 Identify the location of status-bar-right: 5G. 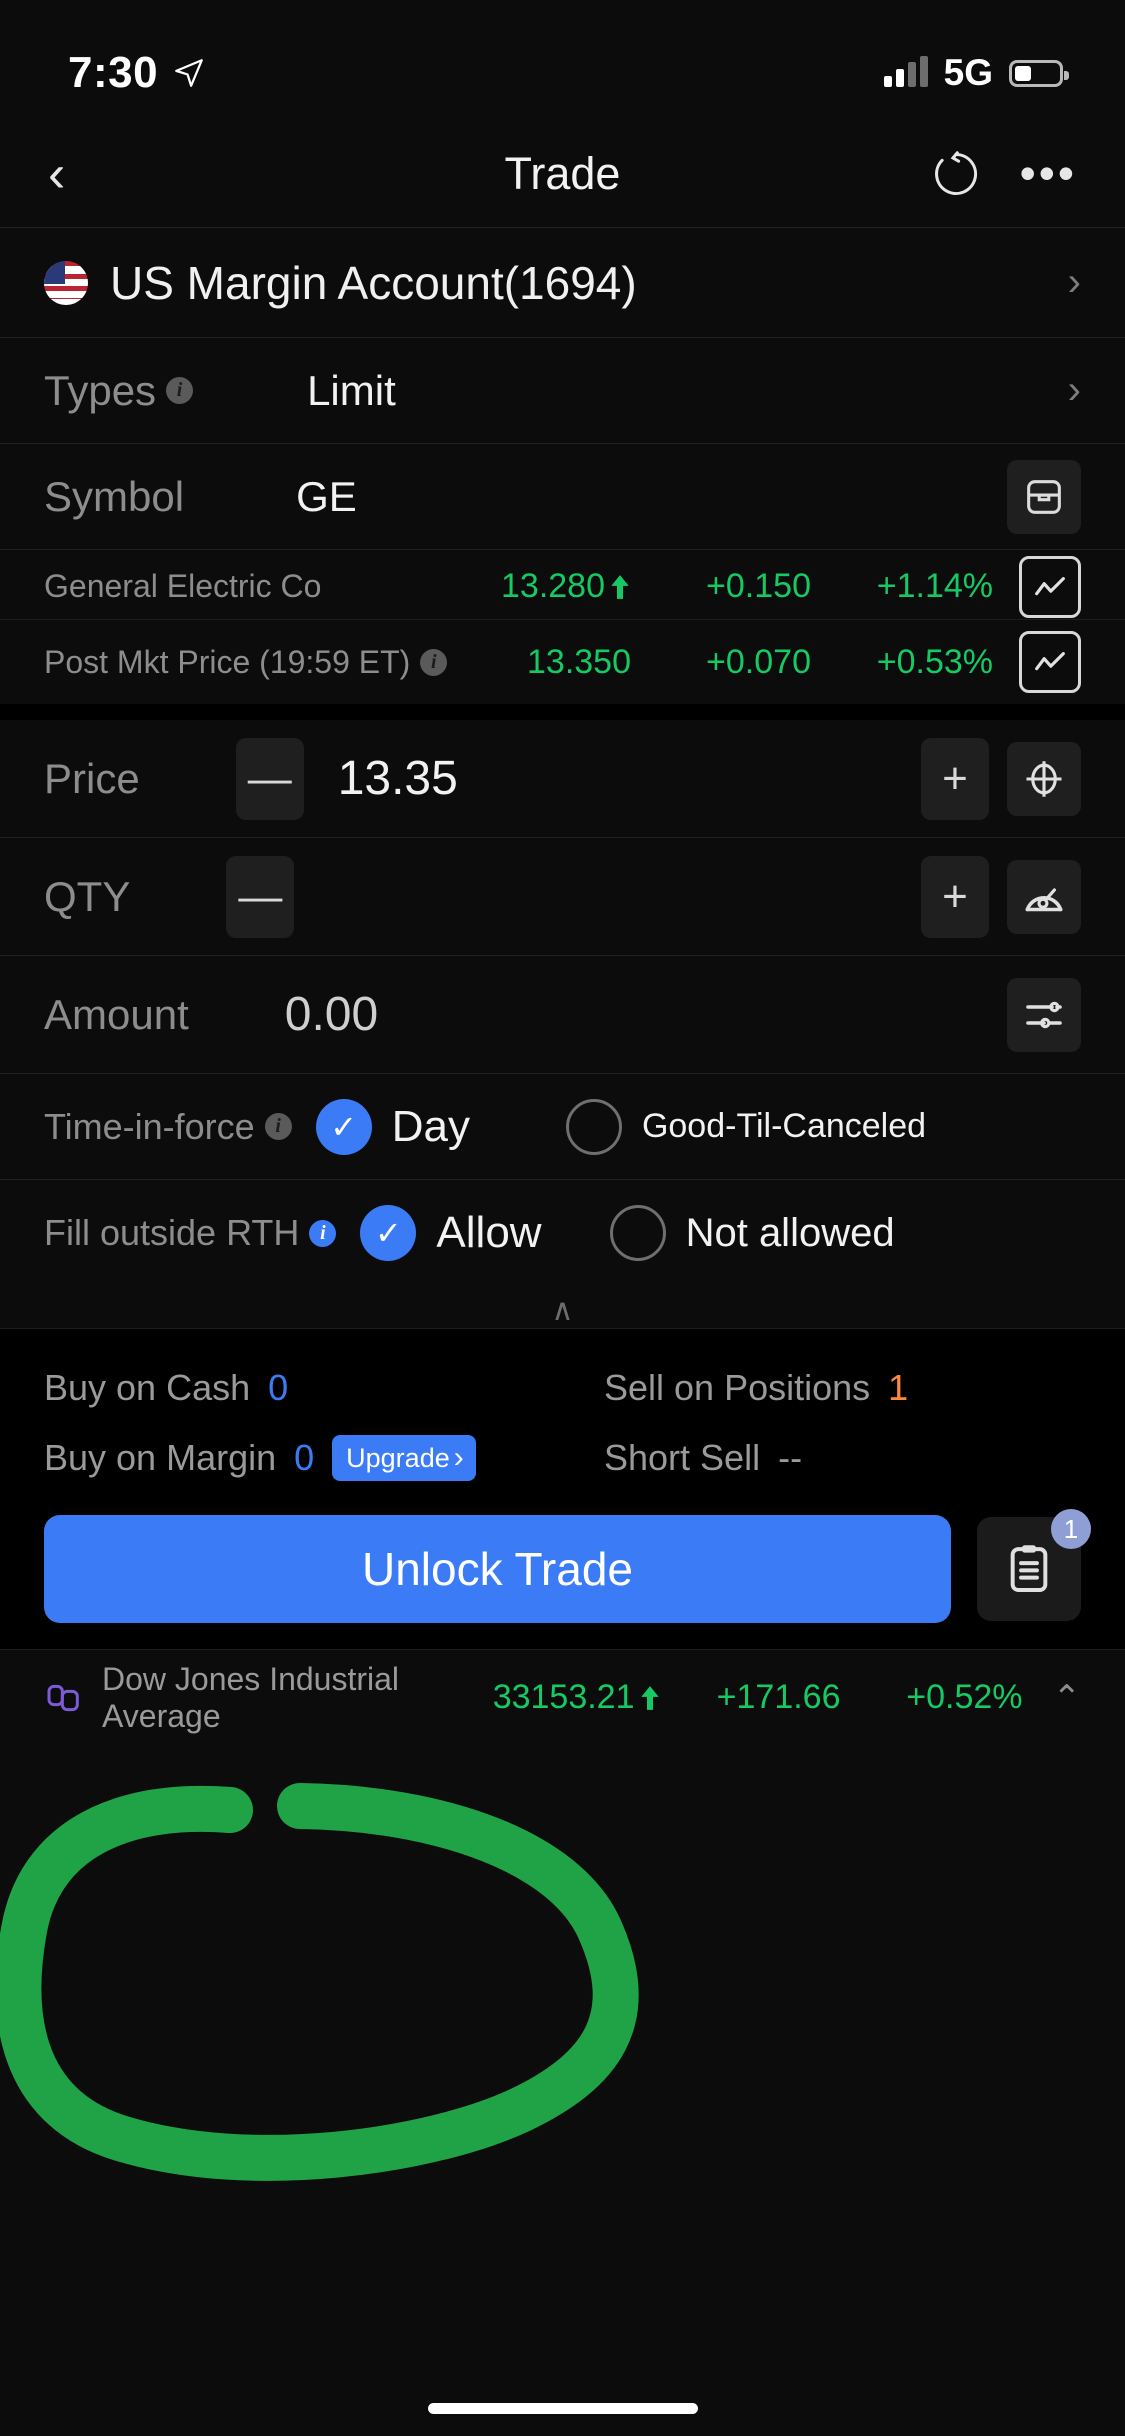
(976, 73).